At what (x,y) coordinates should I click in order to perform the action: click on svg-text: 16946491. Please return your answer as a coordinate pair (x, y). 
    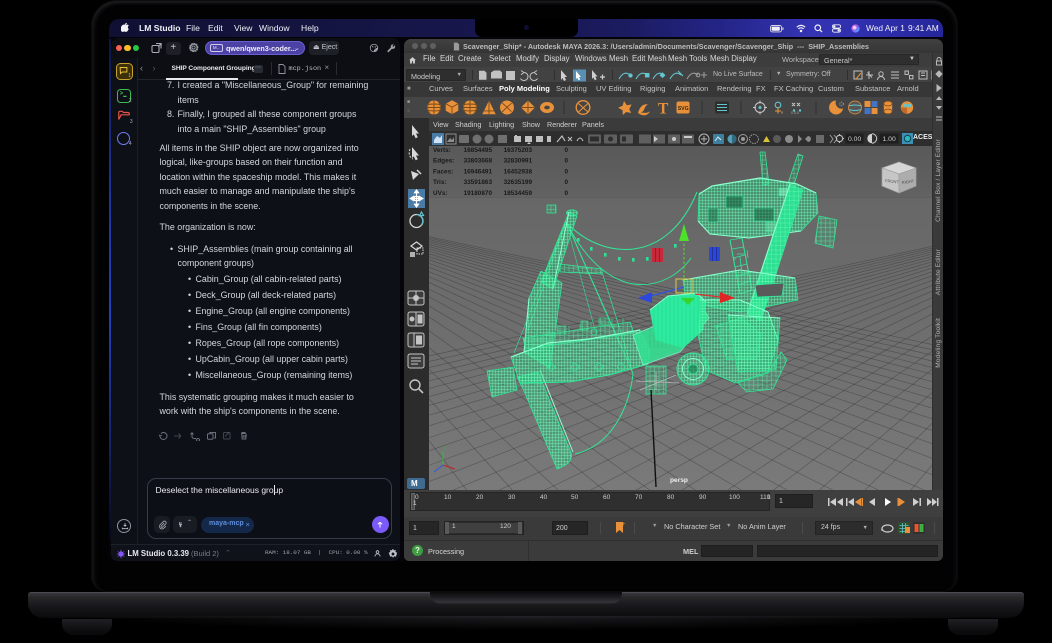
    Looking at the image, I should click on (478, 171).